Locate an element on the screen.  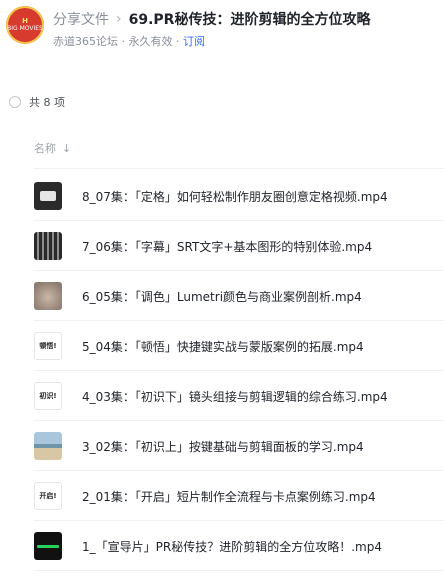
sharer-avatar: H BIG MOVIES is located at coordinates (25, 25).